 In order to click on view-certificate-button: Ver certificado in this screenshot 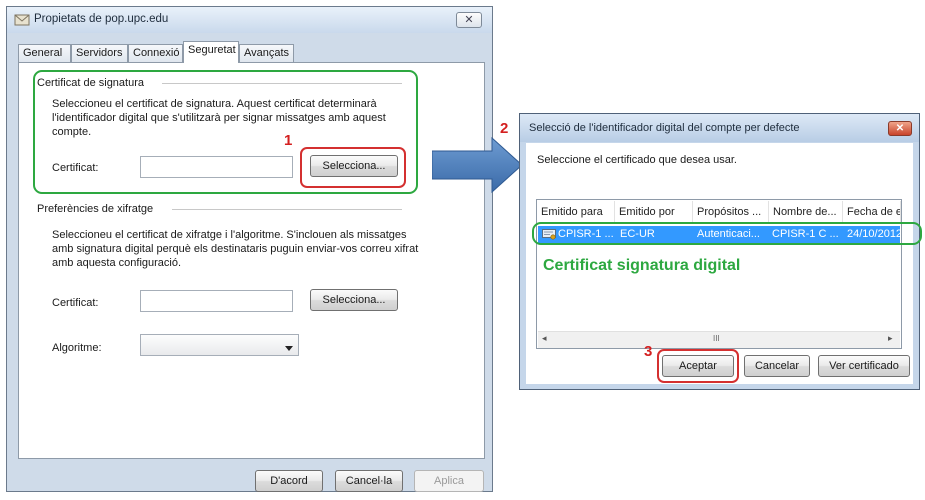, I will do `click(864, 366)`.